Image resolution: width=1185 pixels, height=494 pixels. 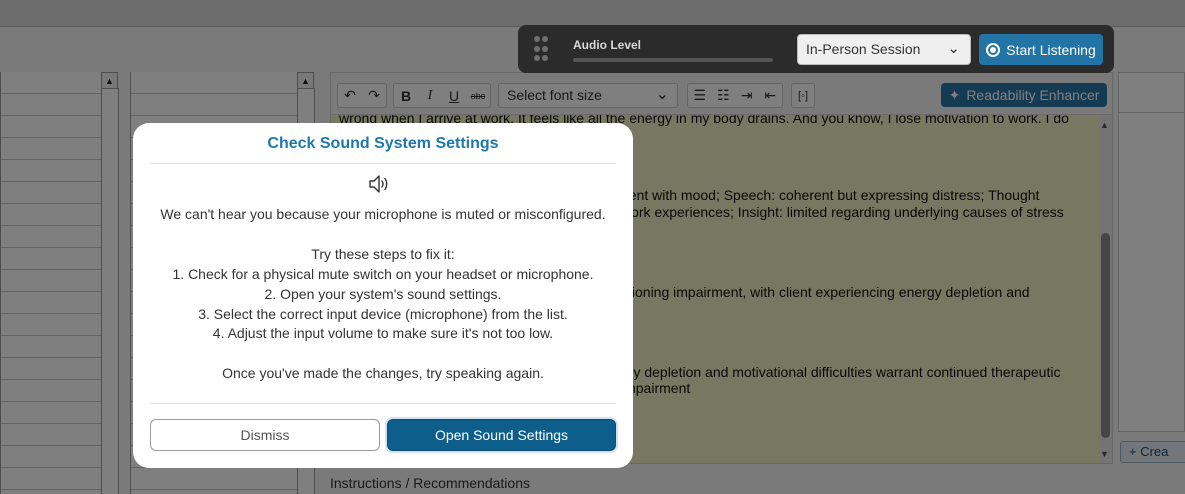 I want to click on start-listening-label: Start Listening, so click(x=1051, y=49).